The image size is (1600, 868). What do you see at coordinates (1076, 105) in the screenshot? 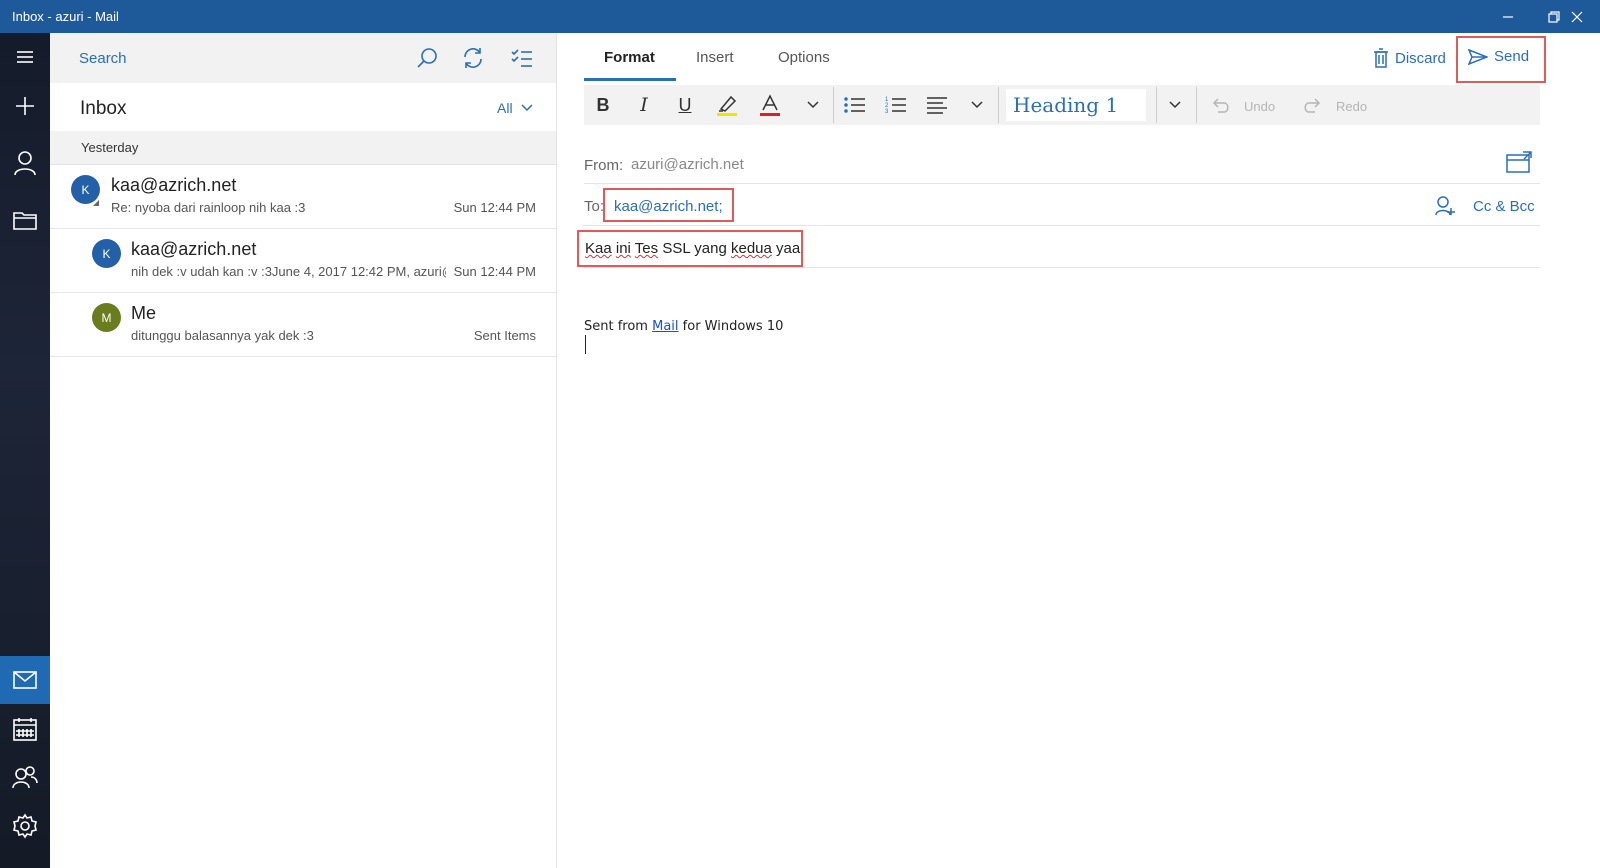
I see `style-selector: Heading 1` at bounding box center [1076, 105].